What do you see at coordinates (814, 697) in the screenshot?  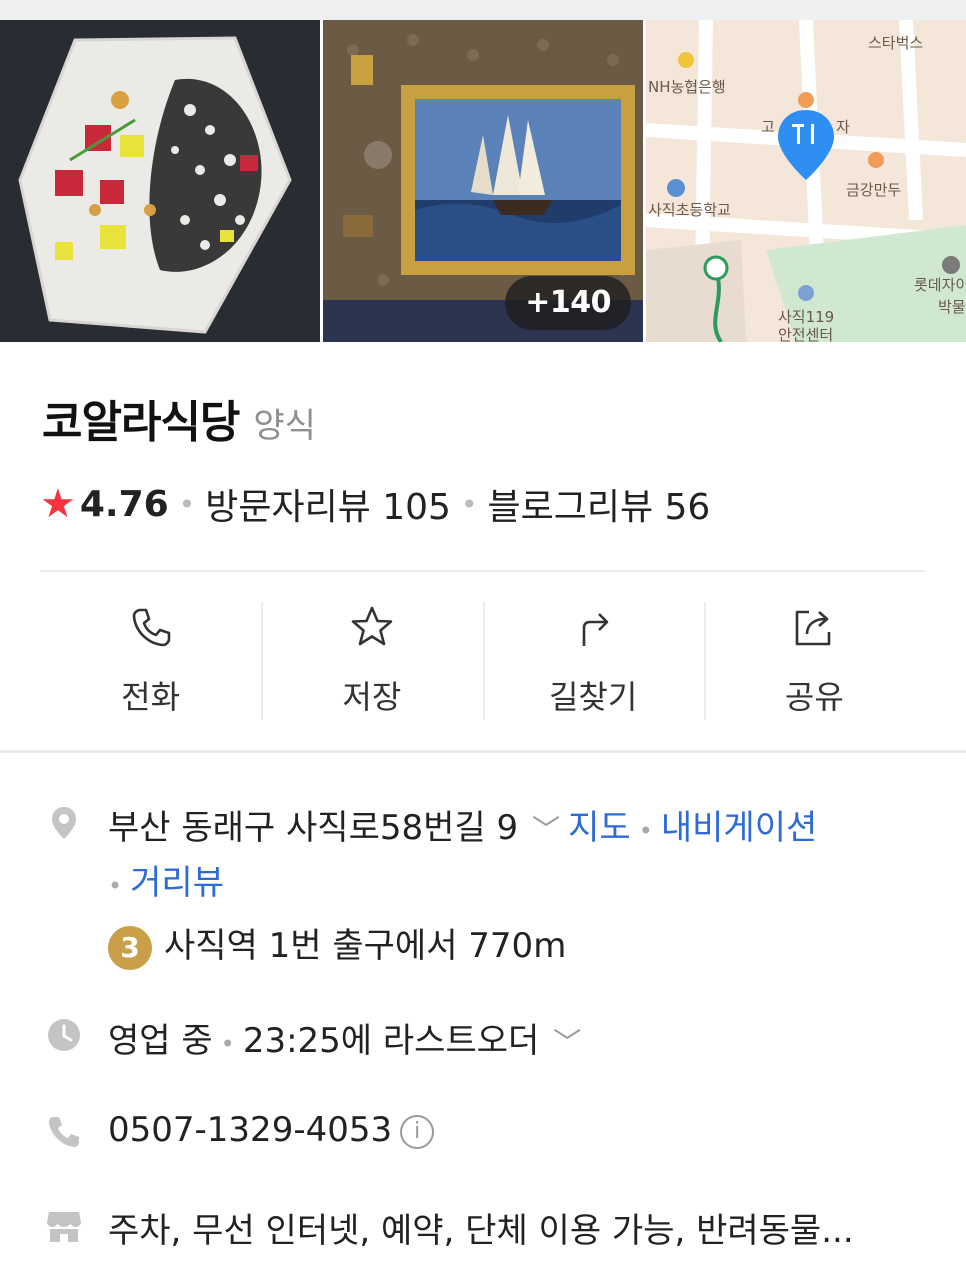 I see `share-label: 공유` at bounding box center [814, 697].